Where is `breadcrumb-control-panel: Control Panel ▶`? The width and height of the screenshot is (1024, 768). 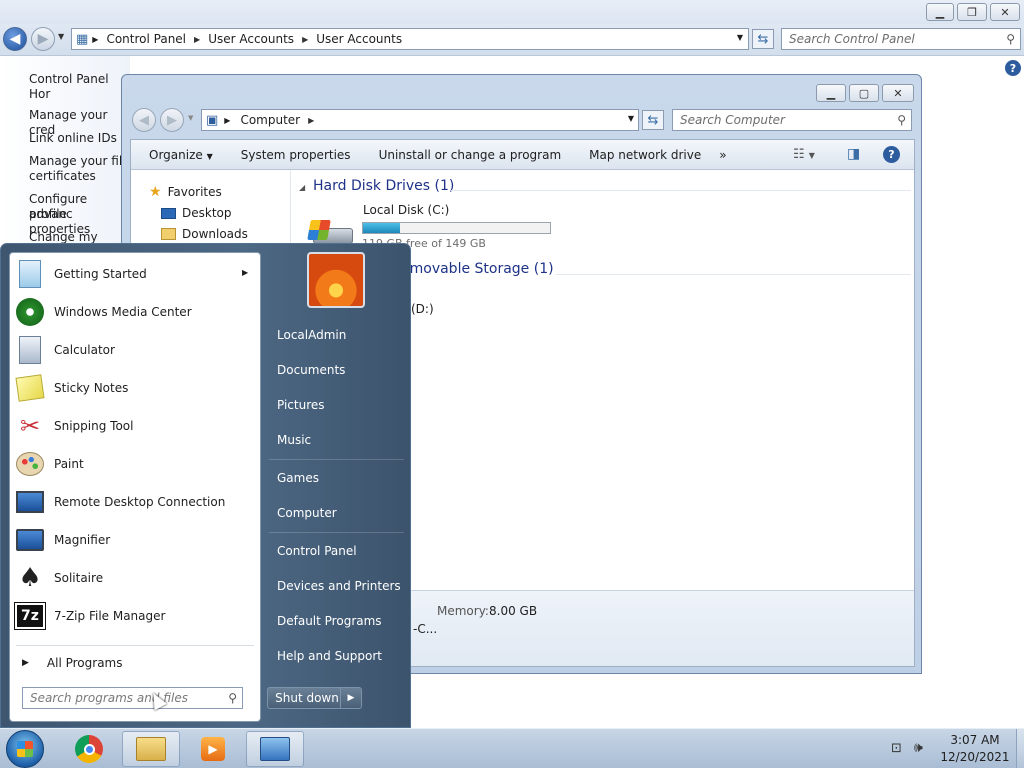
breadcrumb-control-panel: Control Panel ▶ is located at coordinates (157, 39).